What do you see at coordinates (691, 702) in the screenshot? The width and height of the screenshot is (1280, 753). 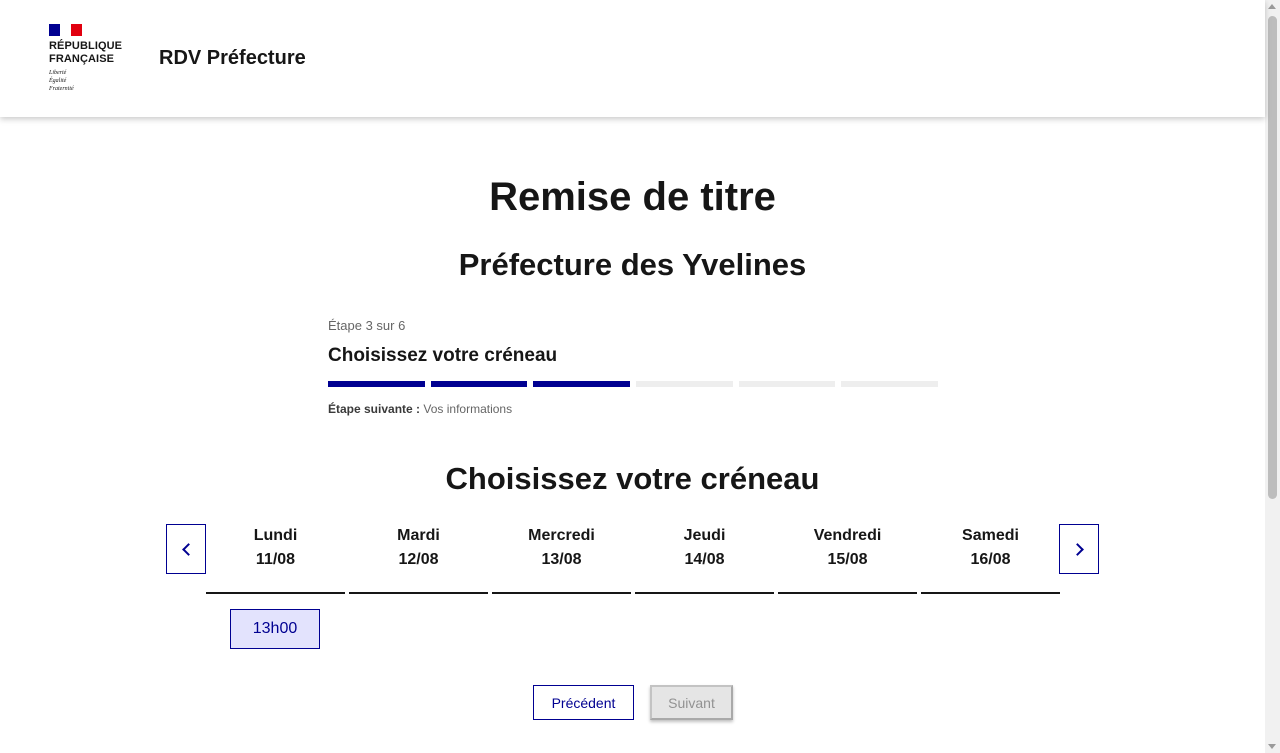 I see `next-button: Suivant` at bounding box center [691, 702].